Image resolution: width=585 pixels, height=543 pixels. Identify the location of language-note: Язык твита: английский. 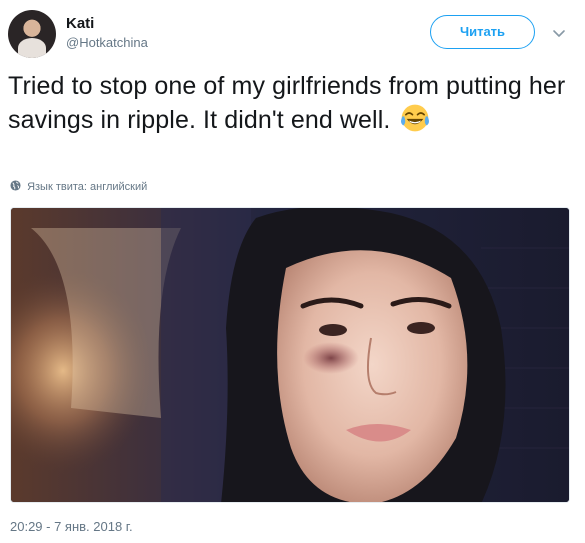
(78, 187).